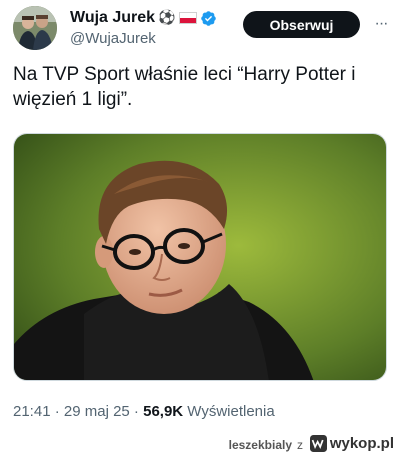 This screenshot has width=400, height=457. Describe the element at coordinates (187, 18) in the screenshot. I see `poland-flag-icon` at that location.